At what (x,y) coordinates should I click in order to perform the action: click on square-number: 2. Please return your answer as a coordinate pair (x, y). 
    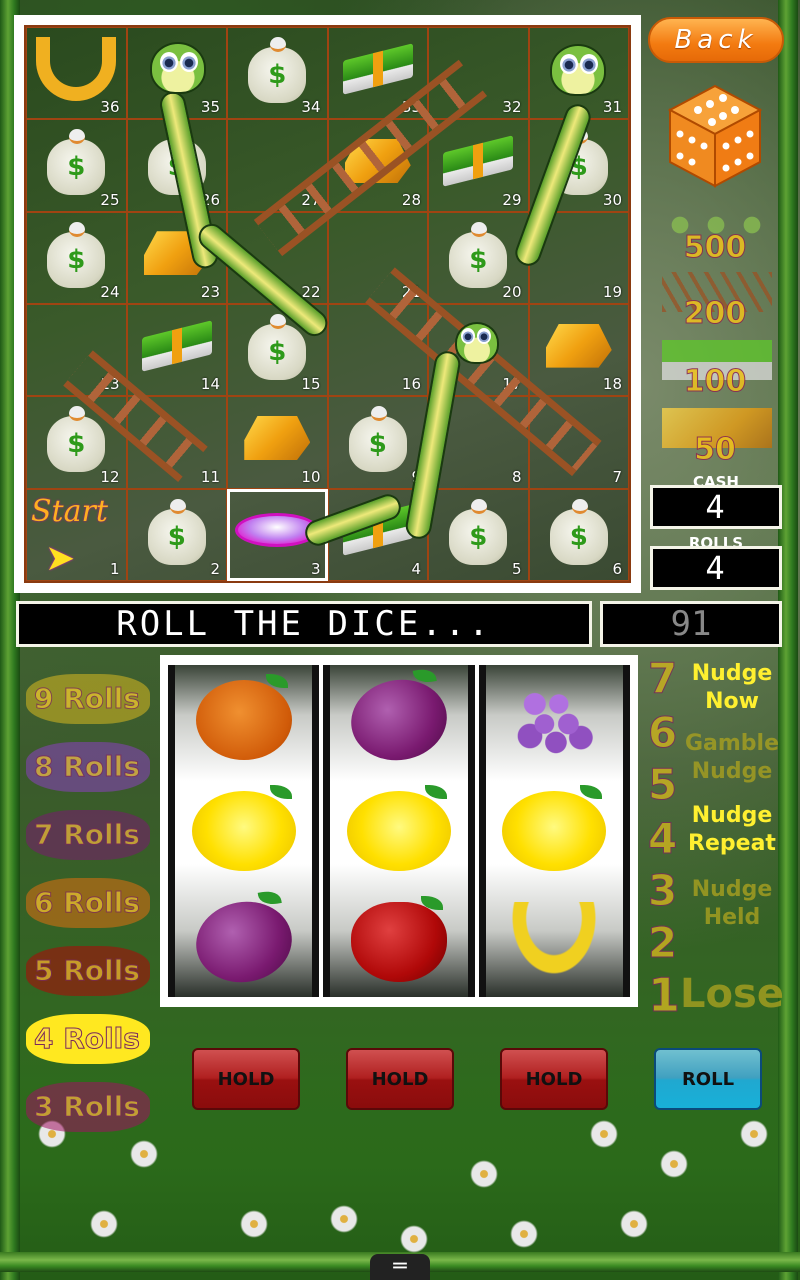
    Looking at the image, I should click on (215, 569).